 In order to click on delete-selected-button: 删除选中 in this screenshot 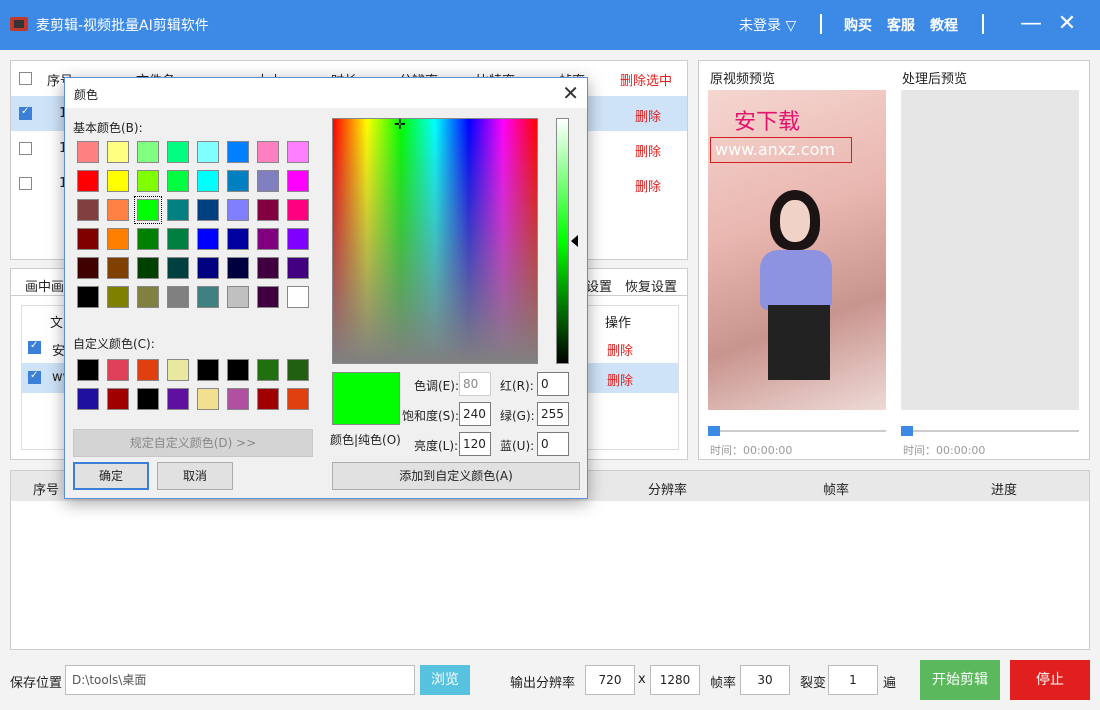, I will do `click(646, 79)`.